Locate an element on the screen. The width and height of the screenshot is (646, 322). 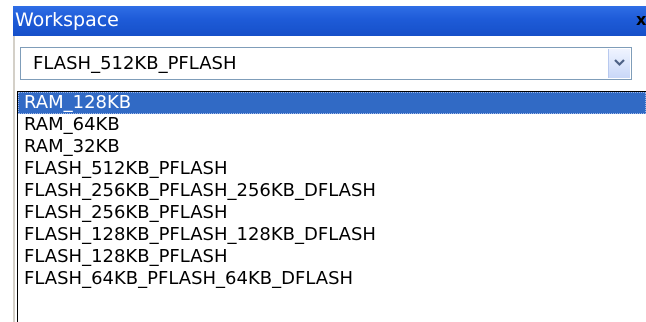
chevron-down-icon is located at coordinates (619, 63).